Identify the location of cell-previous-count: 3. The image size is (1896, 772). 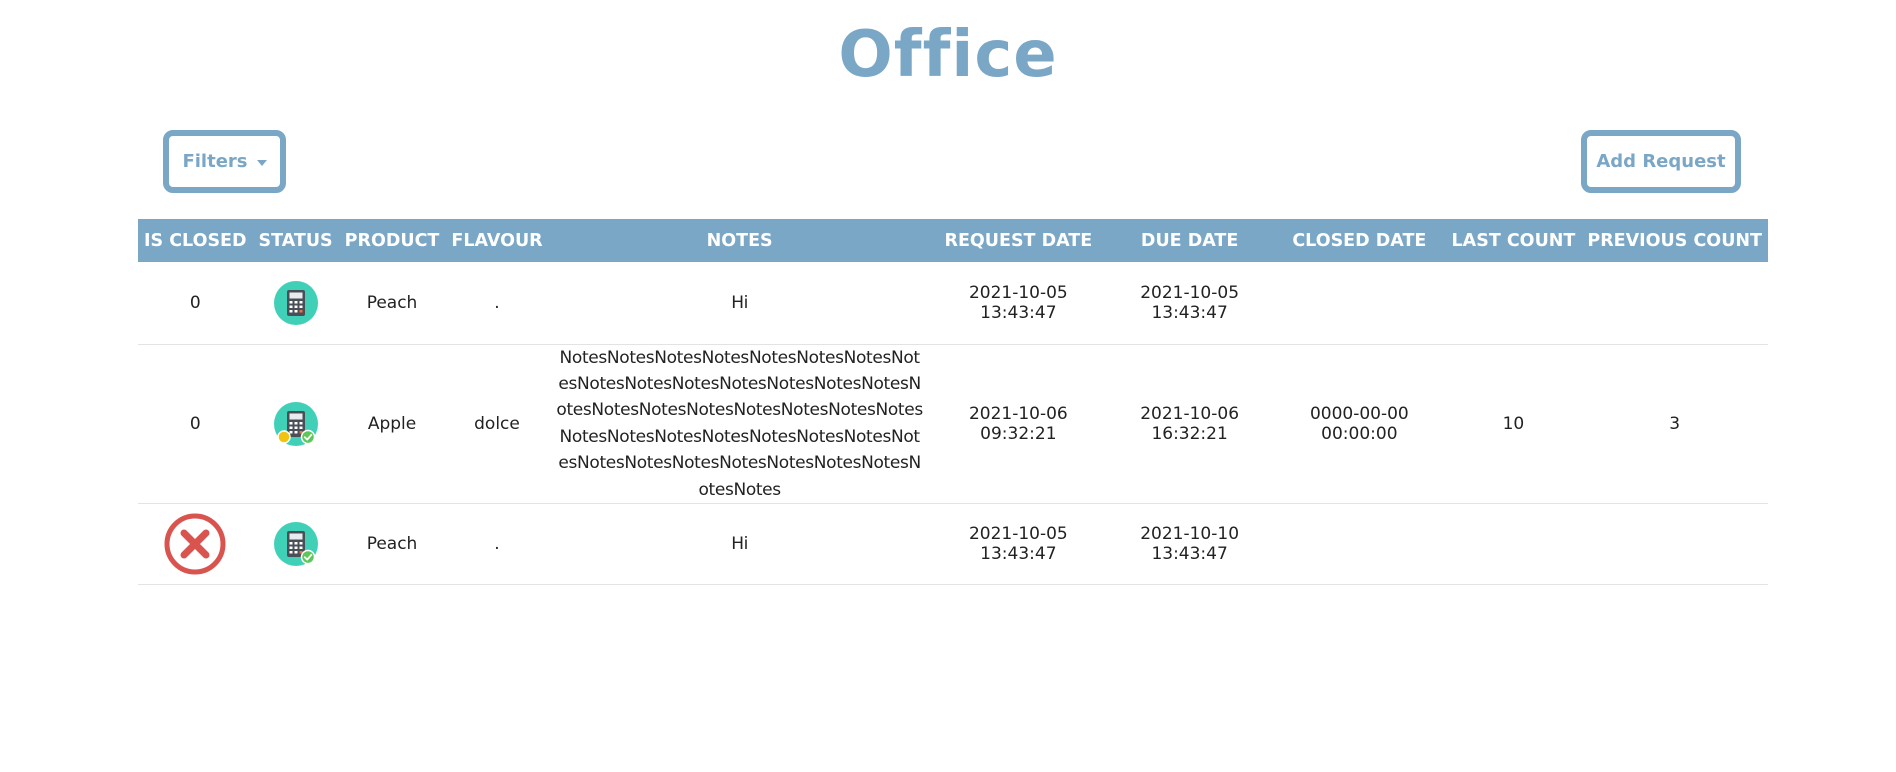
(1674, 424).